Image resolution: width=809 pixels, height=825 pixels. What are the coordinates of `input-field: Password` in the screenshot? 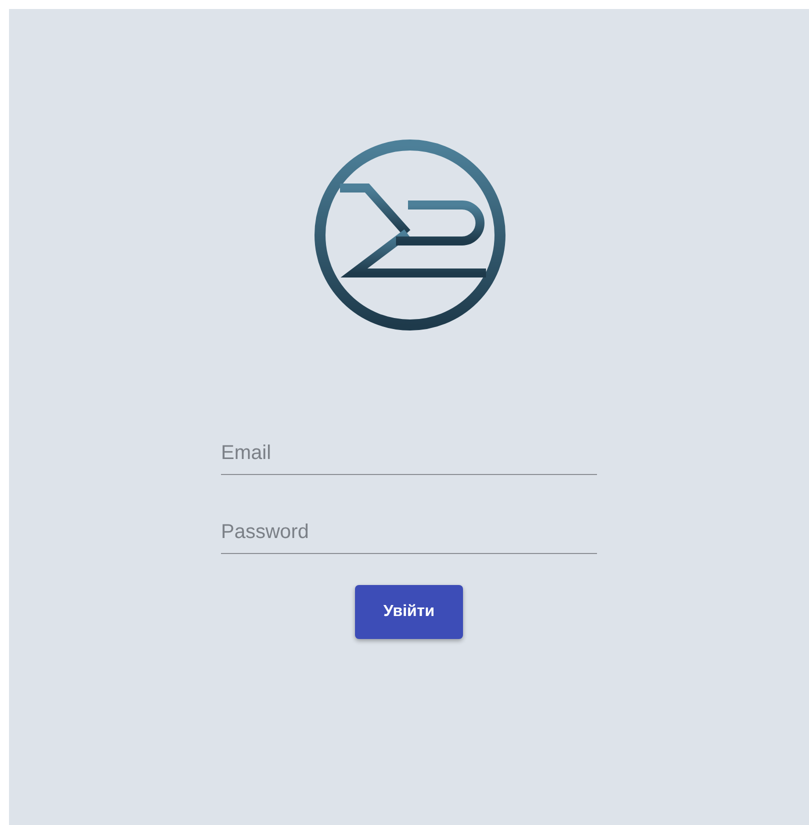 It's located at (409, 535).